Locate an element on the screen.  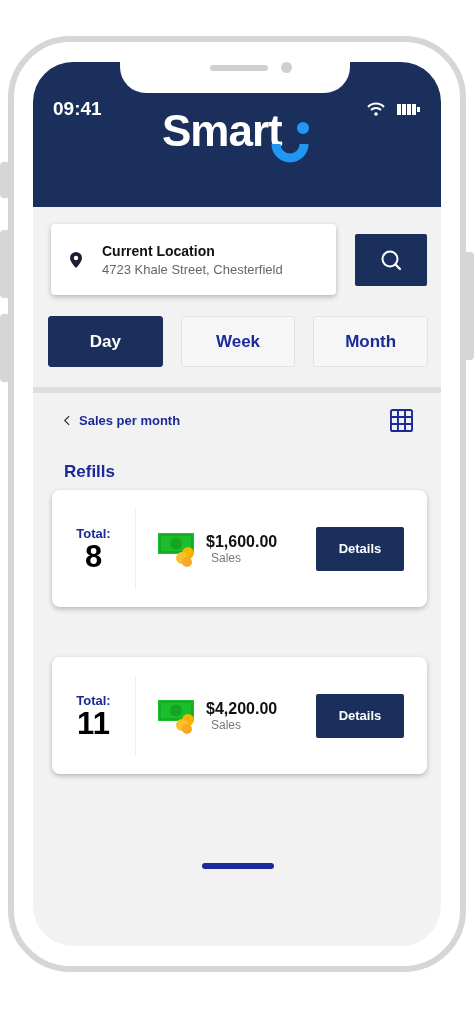
total-value: 11 is located at coordinates (93, 723).